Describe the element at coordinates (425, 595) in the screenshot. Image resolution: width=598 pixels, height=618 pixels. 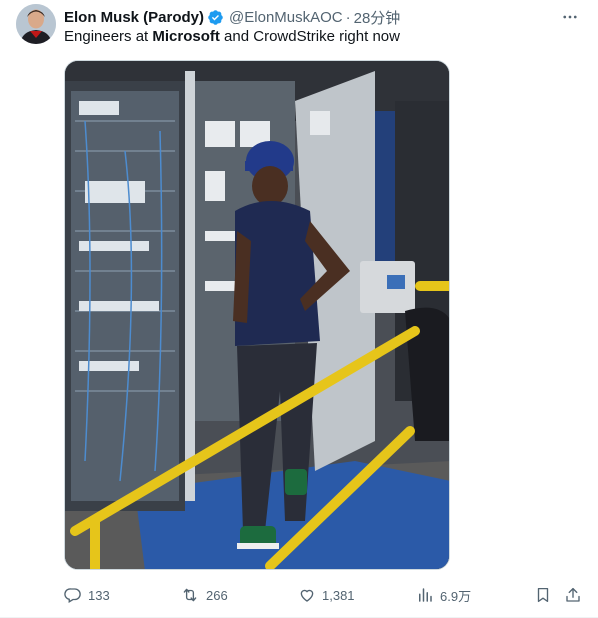
I see `views-icon` at that location.